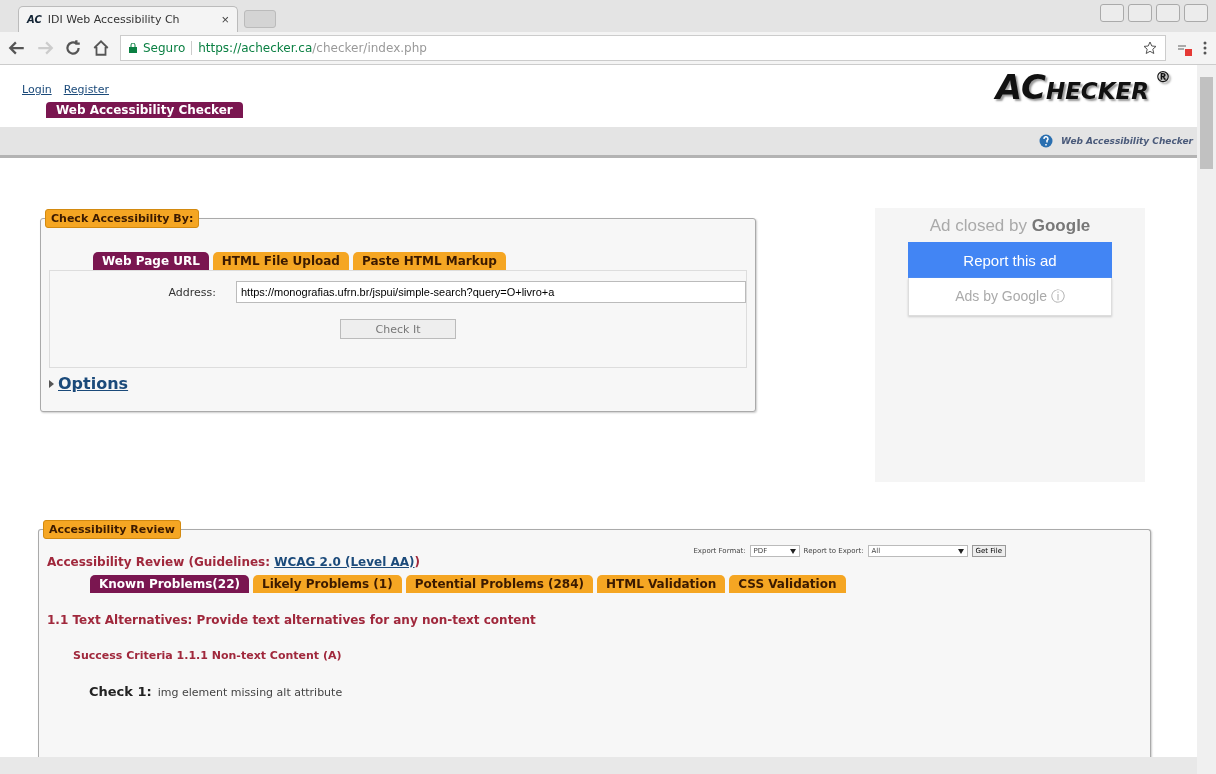  Describe the element at coordinates (112, 529) in the screenshot. I see `panel-legend: Accessibility Review` at that location.